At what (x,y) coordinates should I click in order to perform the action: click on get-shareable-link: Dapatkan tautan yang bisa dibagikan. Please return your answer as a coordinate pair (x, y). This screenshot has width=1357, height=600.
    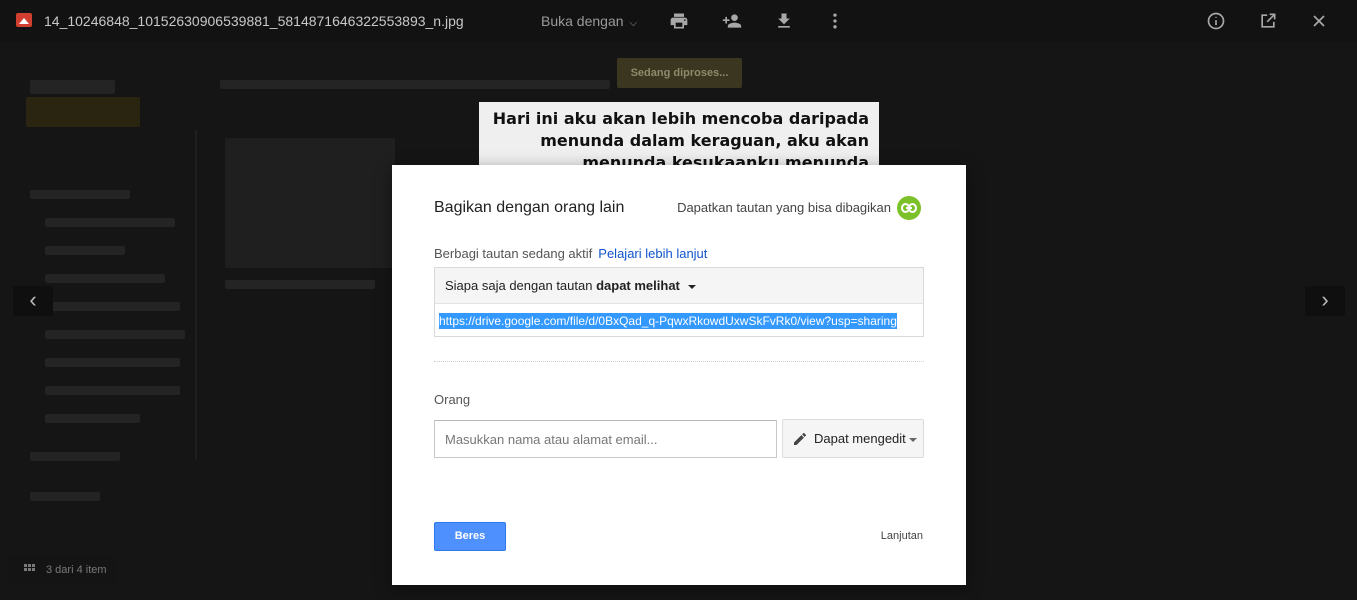
    Looking at the image, I should click on (799, 208).